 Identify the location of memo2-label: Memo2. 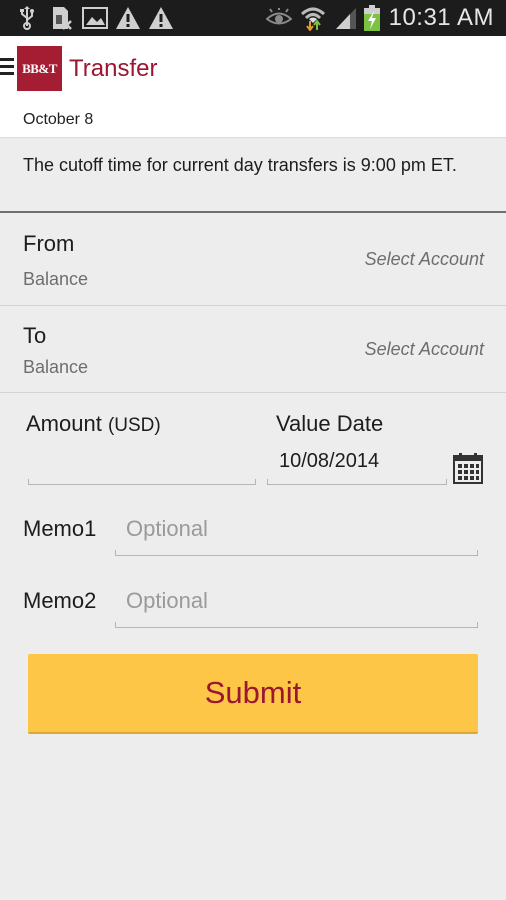
(60, 600).